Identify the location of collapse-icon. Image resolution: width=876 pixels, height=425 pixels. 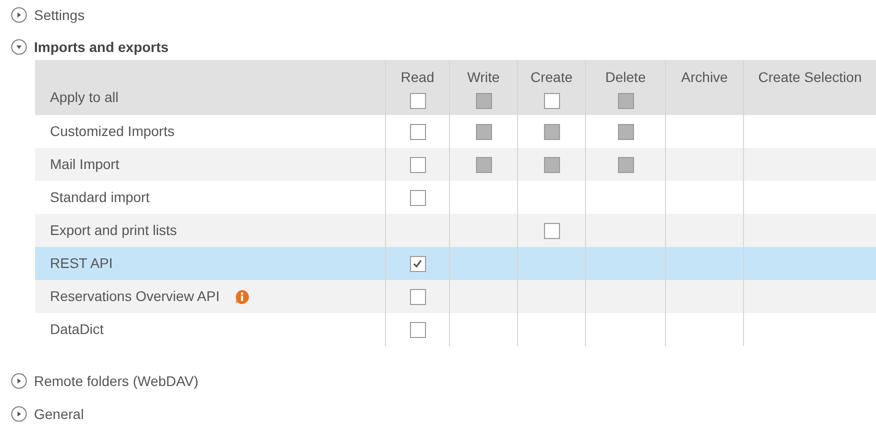
(19, 47).